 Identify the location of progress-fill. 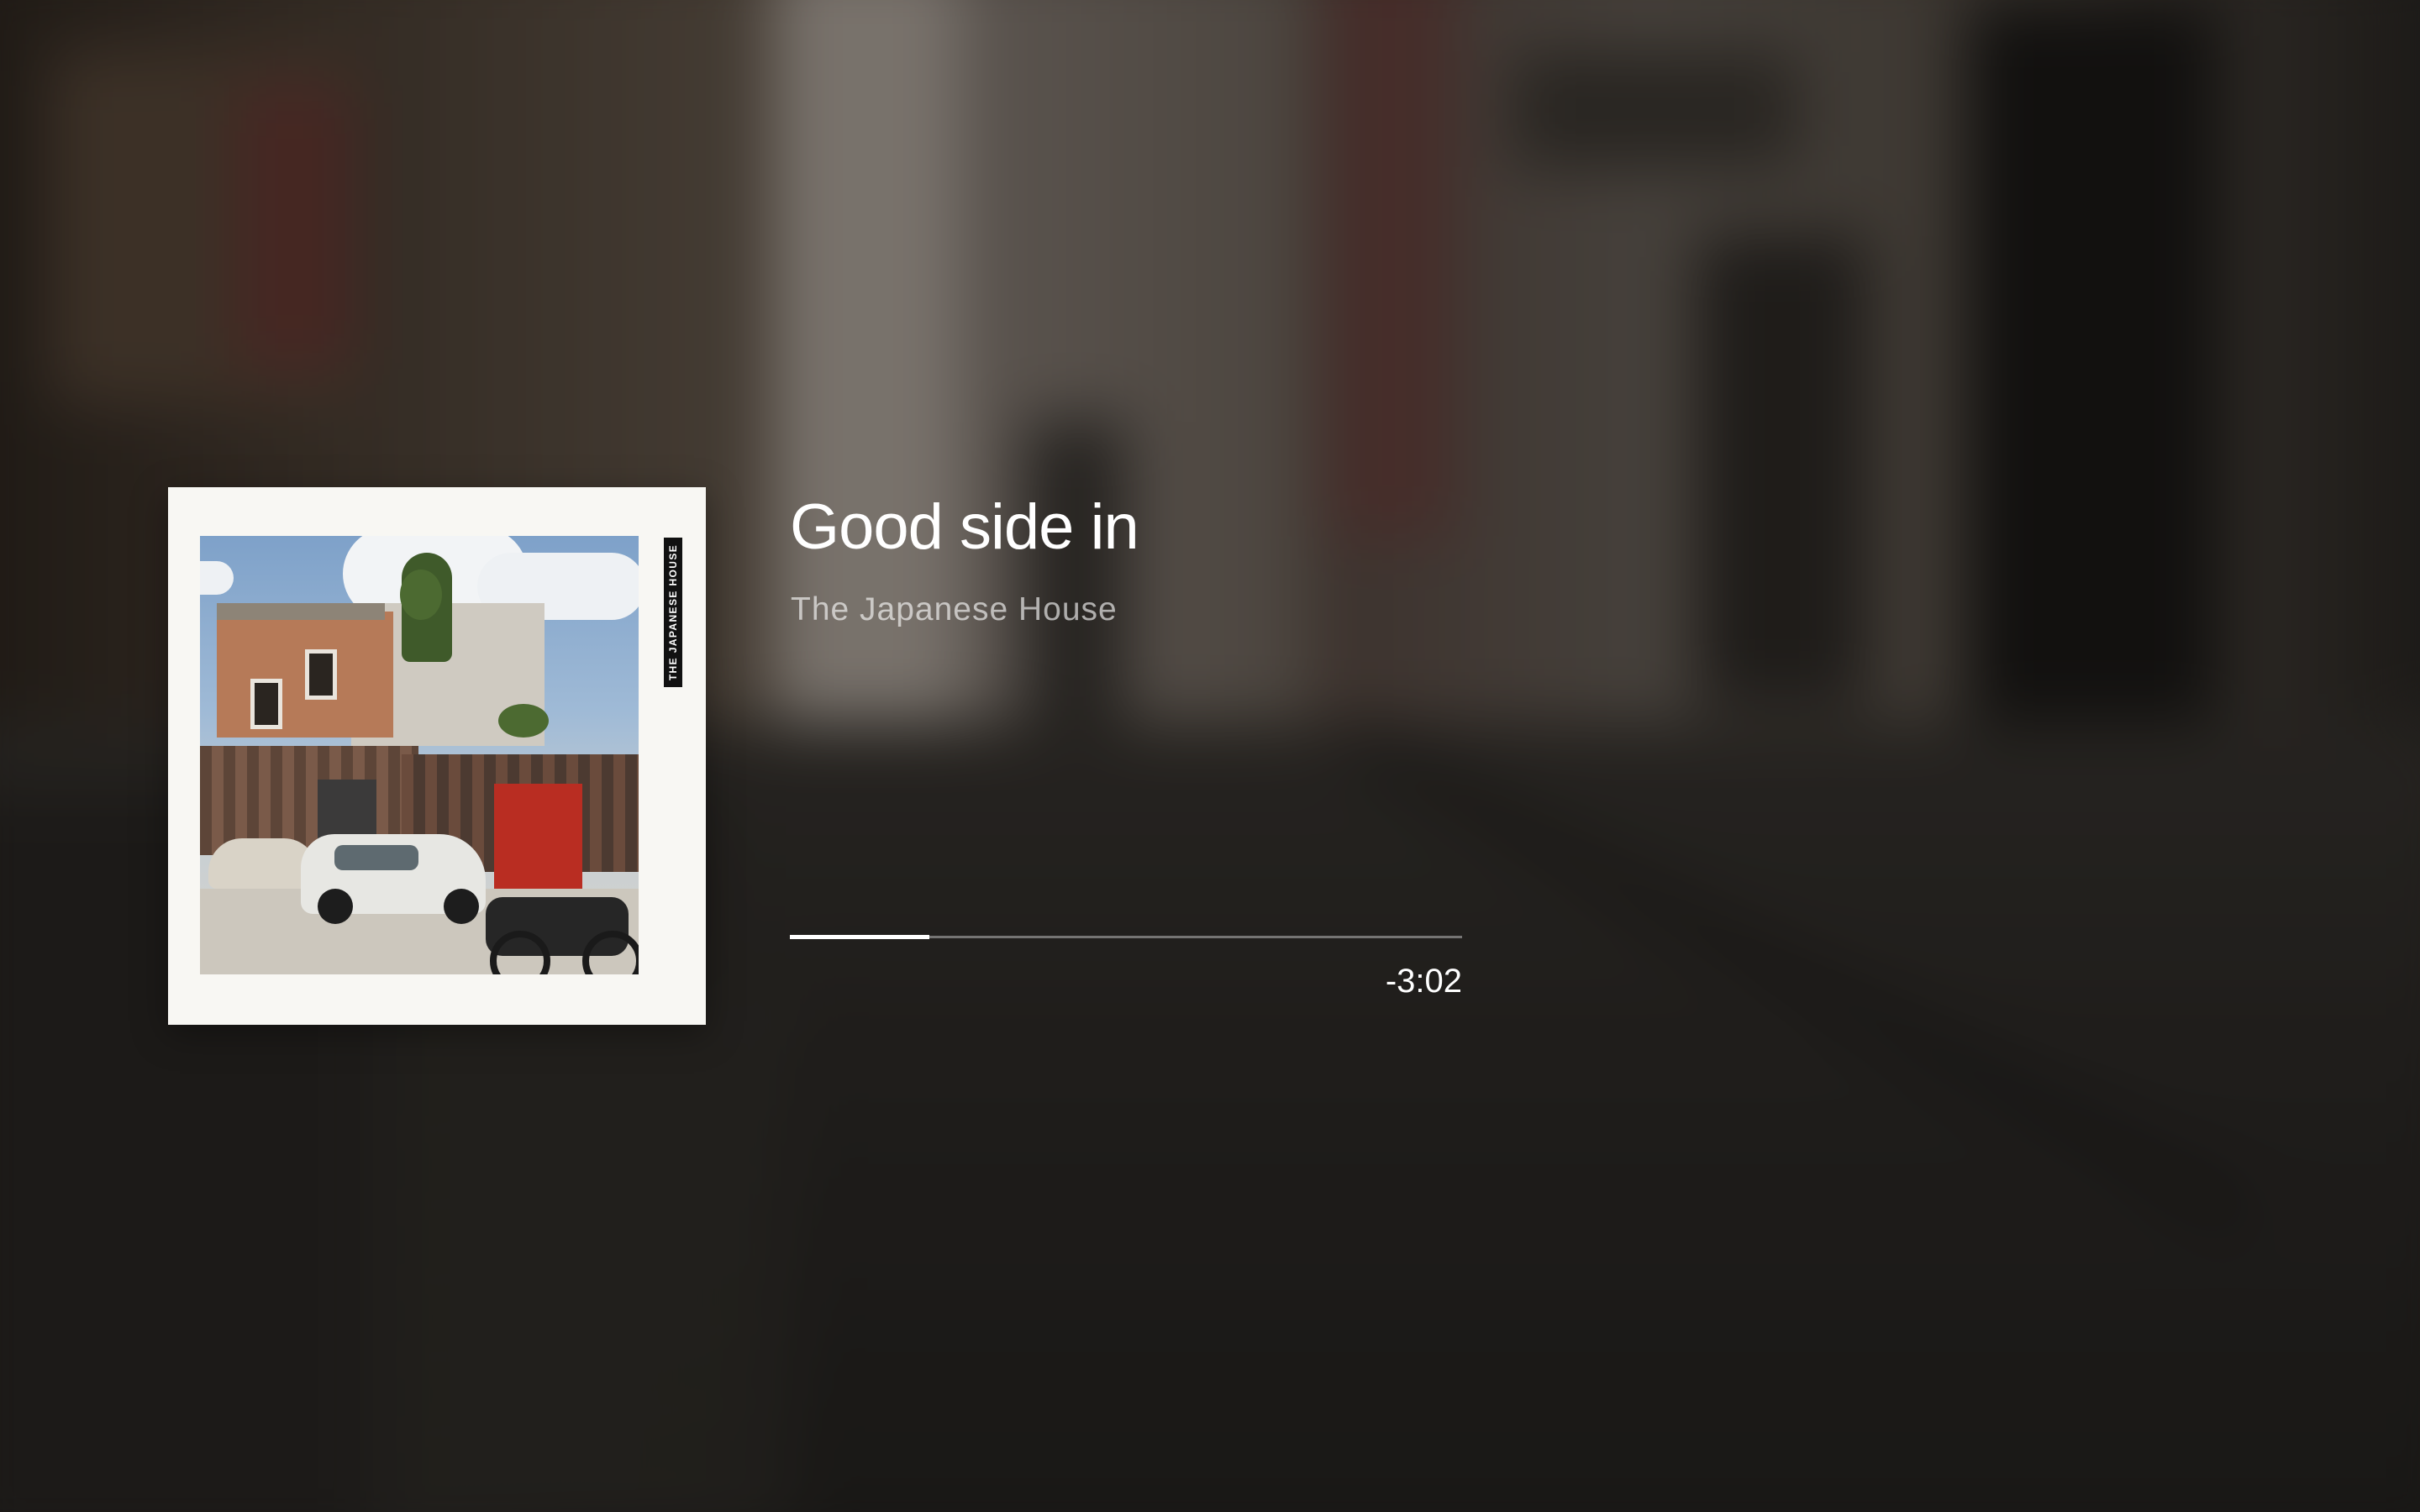
(859, 937).